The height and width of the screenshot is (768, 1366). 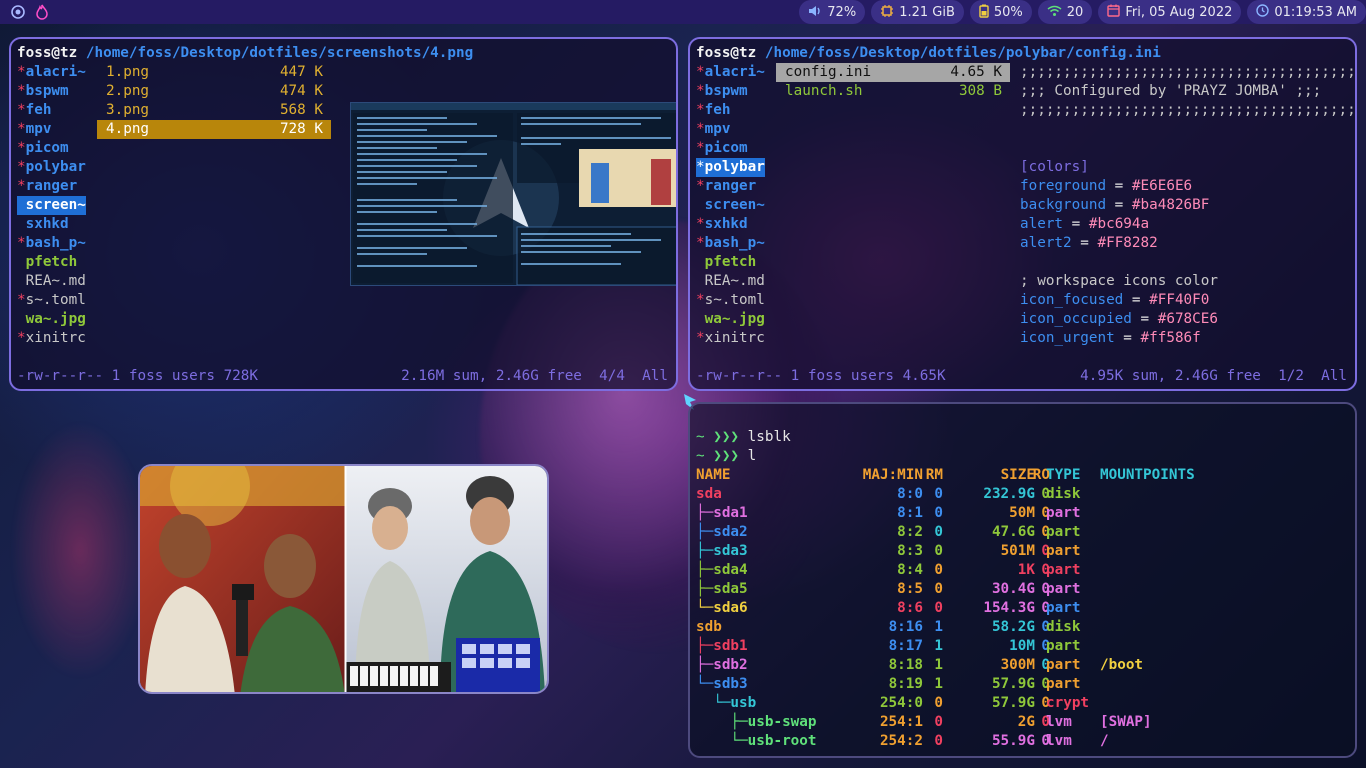 I want to click on config-key: icon_urgent, so click(x=1067, y=338).